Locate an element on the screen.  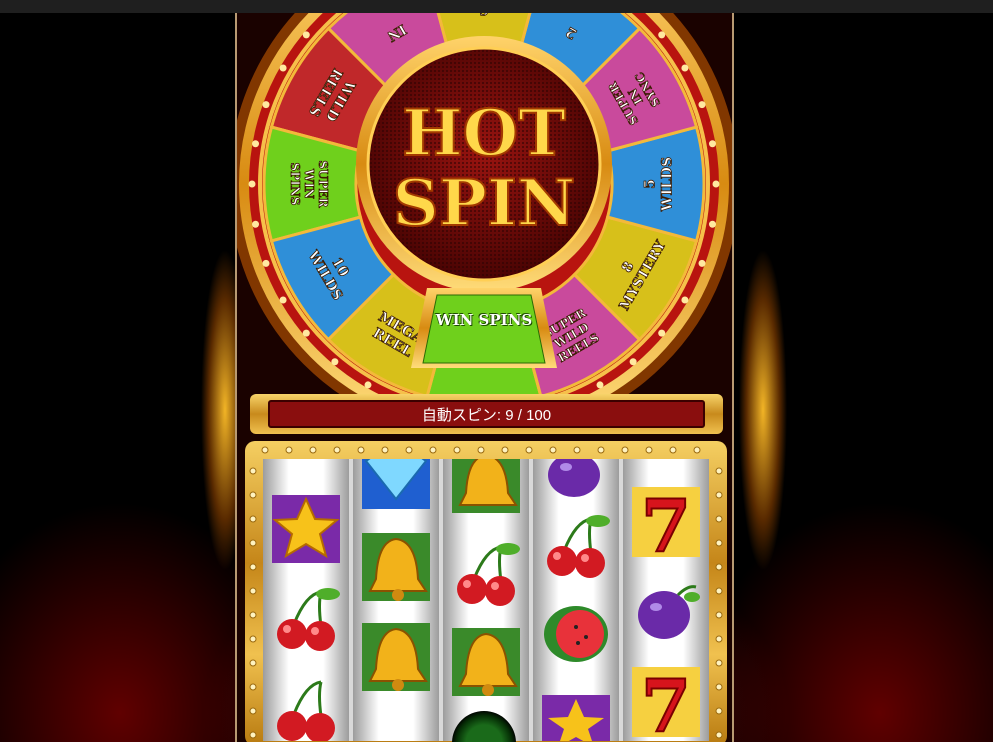
right-light-glow is located at coordinates (763, 410).